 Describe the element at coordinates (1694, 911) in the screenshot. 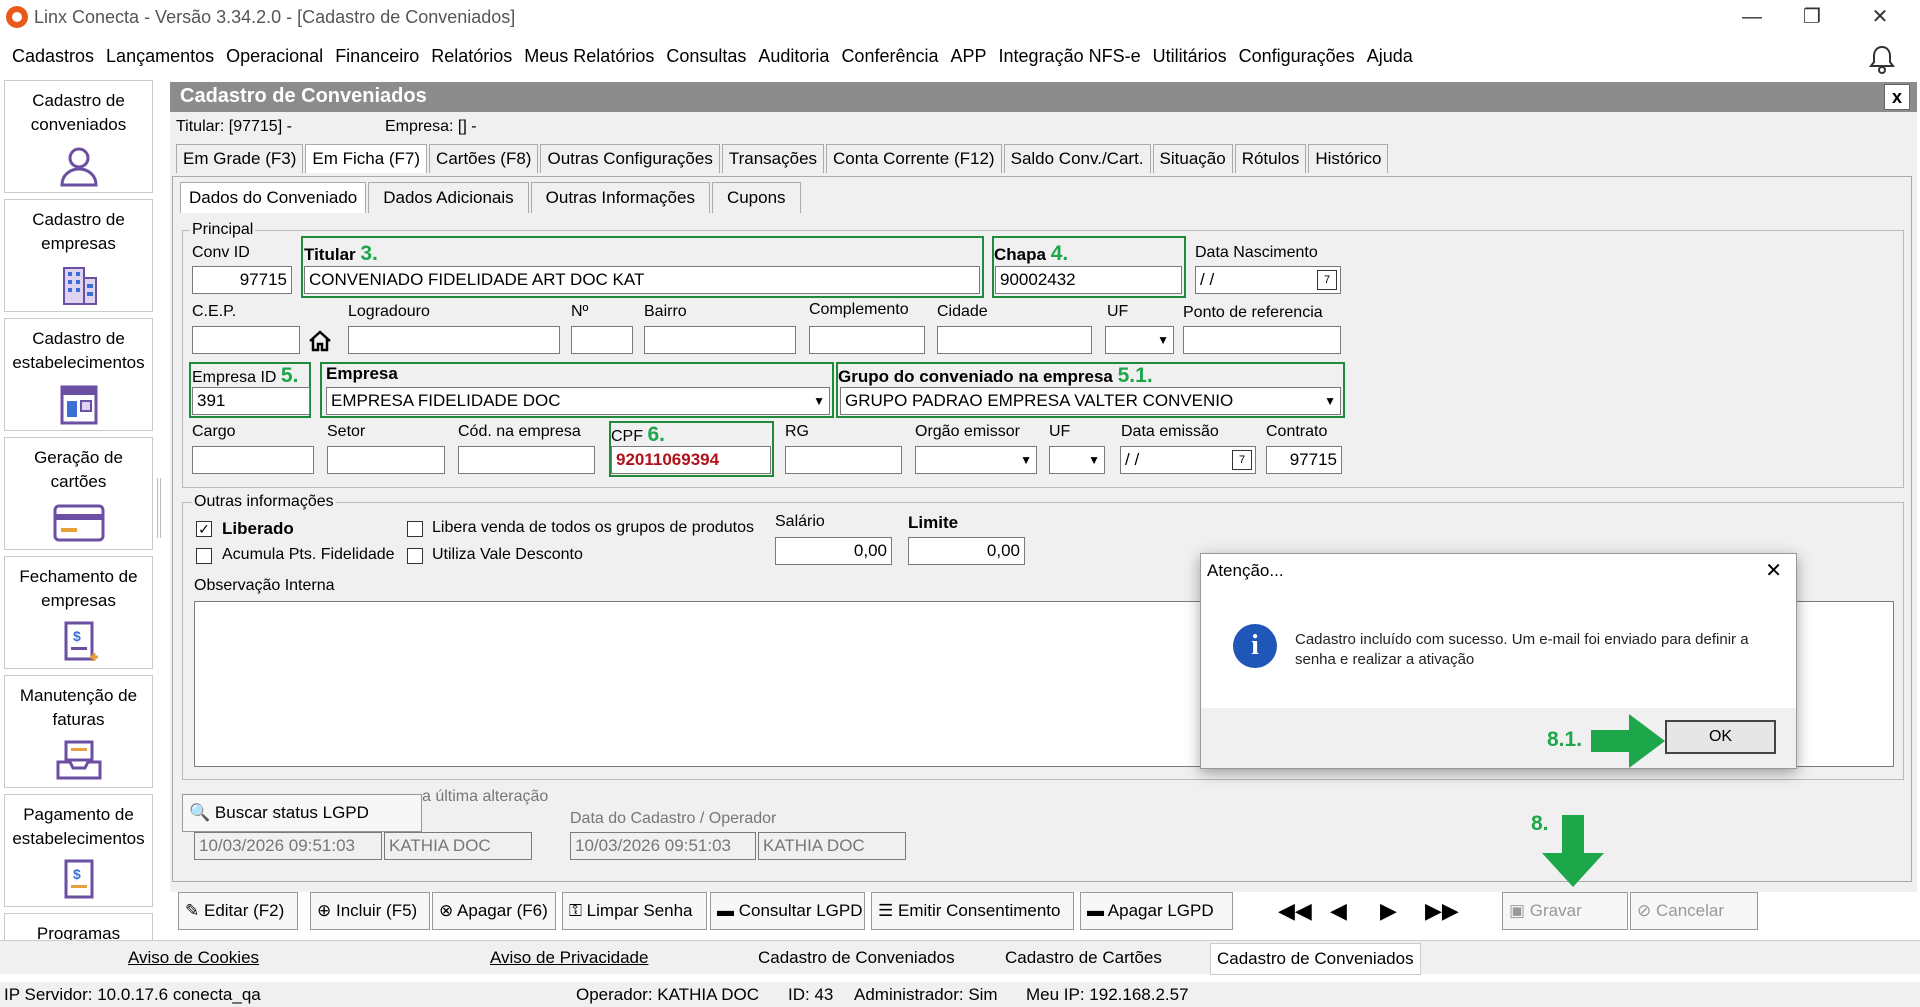

I see `cancelar-button: ⊘ Cancelar` at that location.